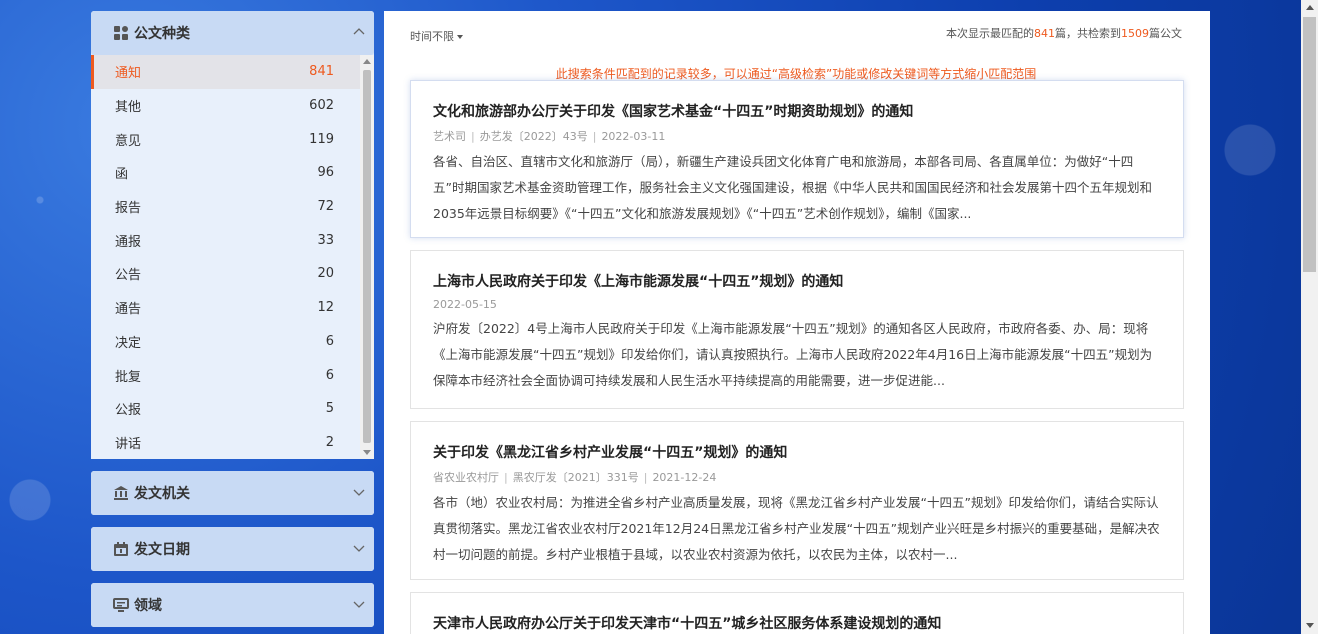  Describe the element at coordinates (1044, 33) in the screenshot. I see `shown-count: 841` at that location.